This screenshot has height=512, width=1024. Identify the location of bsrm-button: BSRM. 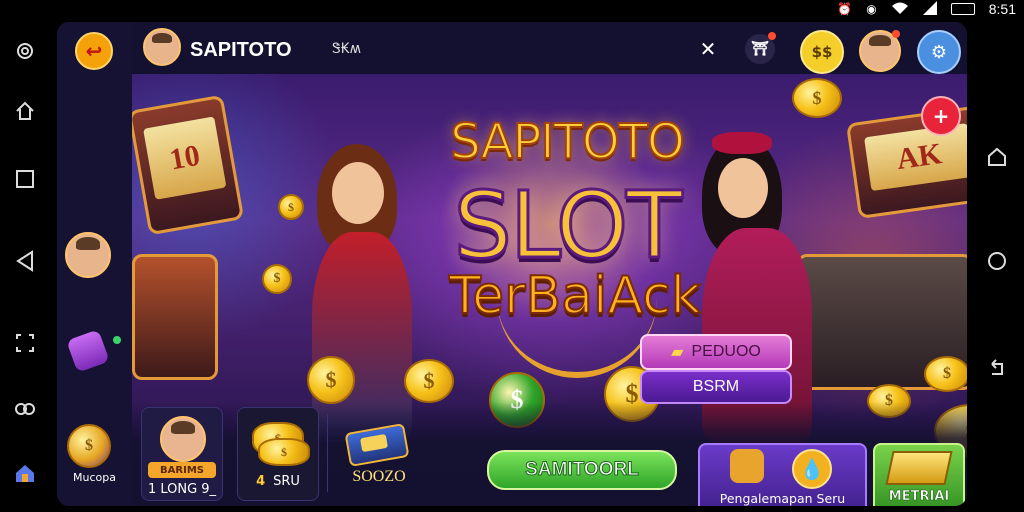
(716, 387).